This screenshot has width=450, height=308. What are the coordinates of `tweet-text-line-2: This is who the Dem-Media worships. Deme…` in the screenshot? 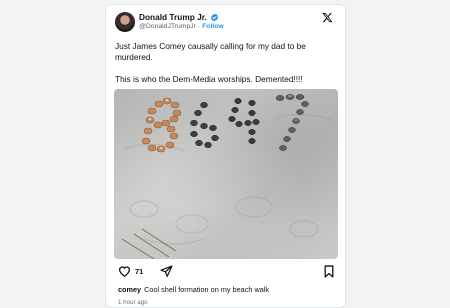 It's located at (209, 79).